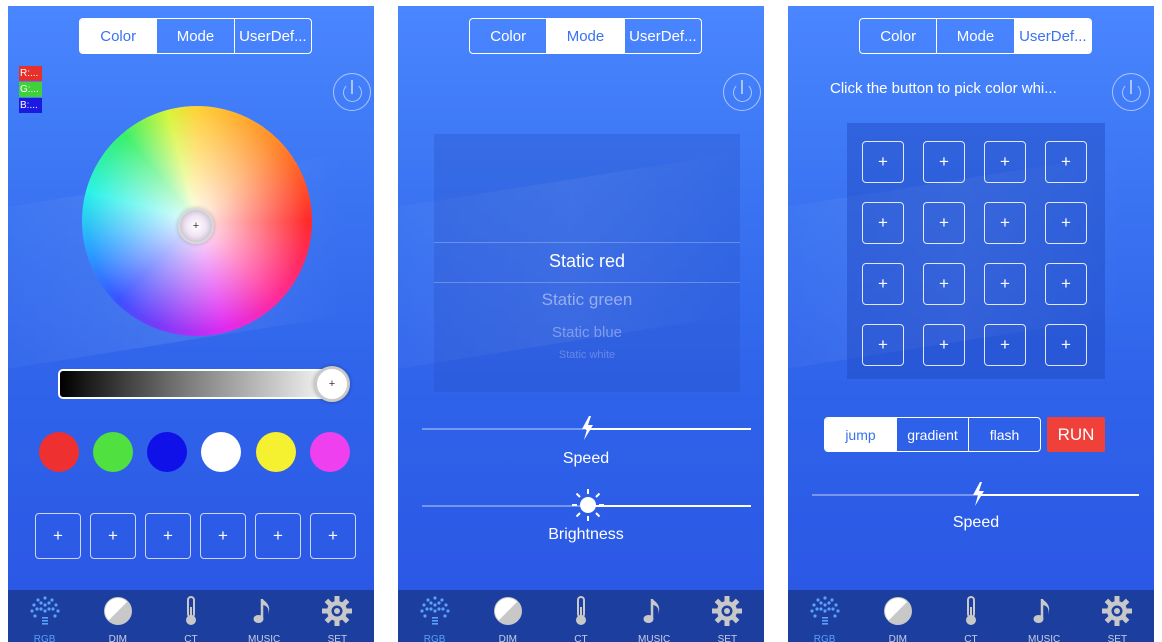 Image resolution: width=1162 pixels, height=642 pixels. Describe the element at coordinates (587, 300) in the screenshot. I see `mode-option: Static green` at that location.